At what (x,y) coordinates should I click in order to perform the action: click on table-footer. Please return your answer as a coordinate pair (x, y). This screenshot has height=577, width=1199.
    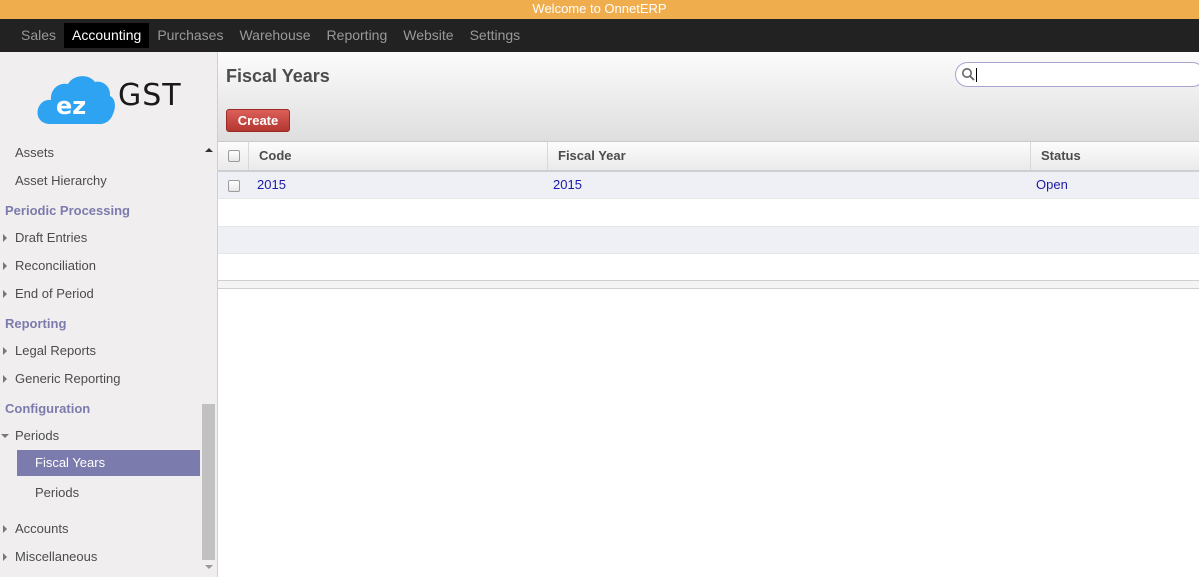
    Looking at the image, I should click on (708, 284).